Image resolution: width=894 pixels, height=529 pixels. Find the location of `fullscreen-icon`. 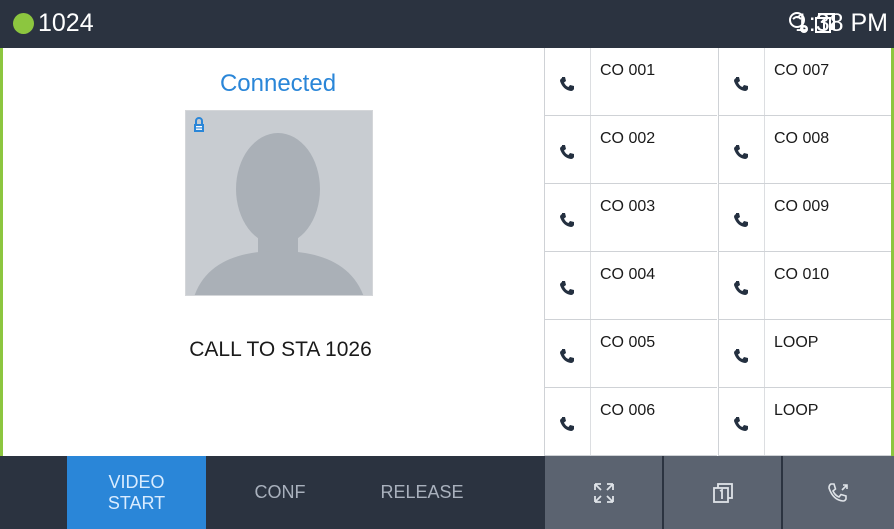

fullscreen-icon is located at coordinates (603, 492).